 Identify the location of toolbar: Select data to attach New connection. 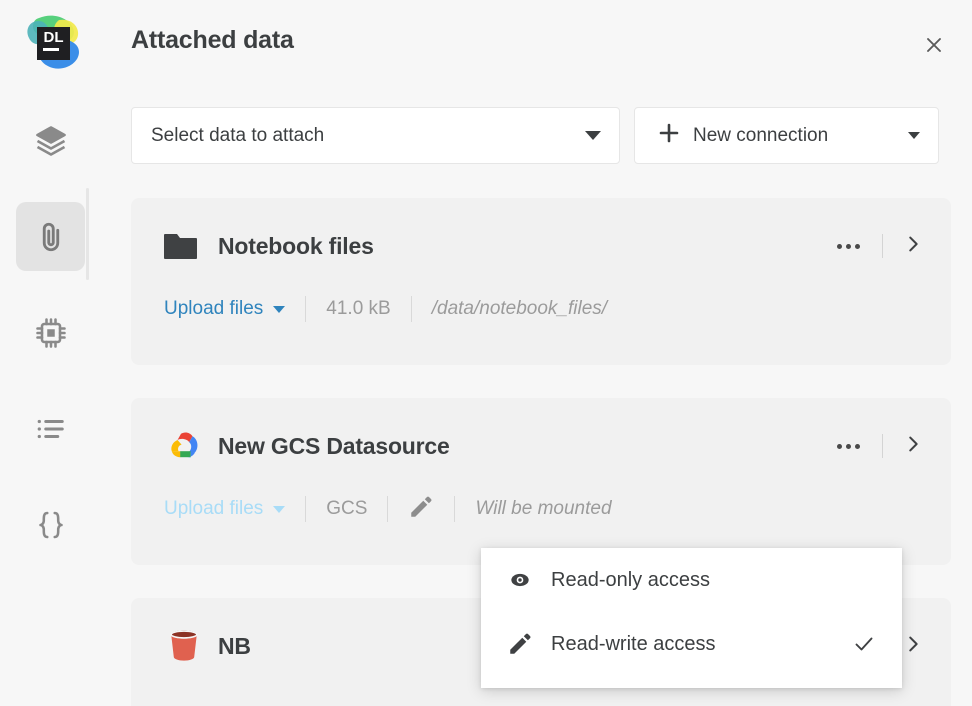
(535, 135).